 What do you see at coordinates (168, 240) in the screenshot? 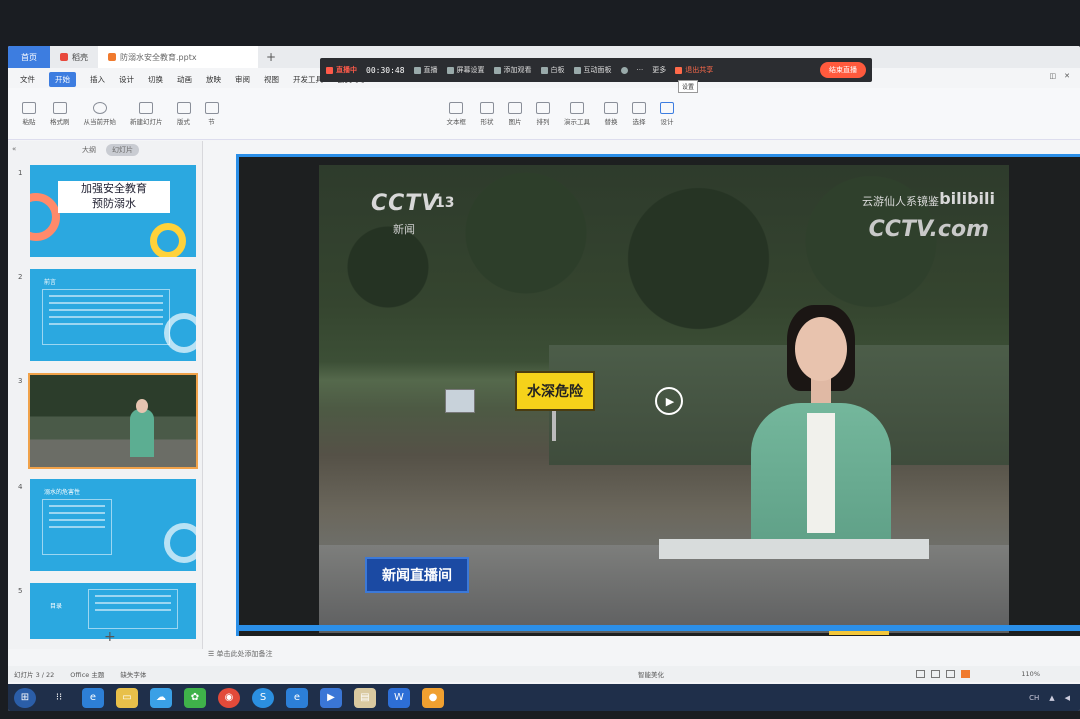
I see `decor-ring` at bounding box center [168, 240].